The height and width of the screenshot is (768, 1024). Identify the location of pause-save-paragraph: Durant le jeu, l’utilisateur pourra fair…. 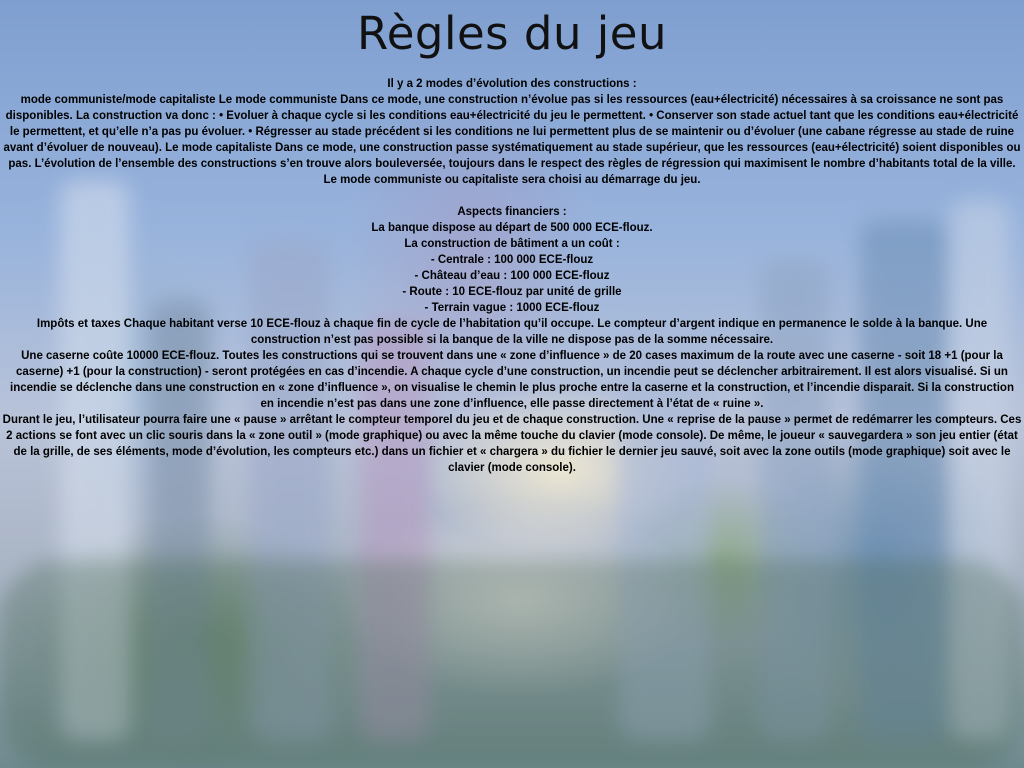
(512, 444).